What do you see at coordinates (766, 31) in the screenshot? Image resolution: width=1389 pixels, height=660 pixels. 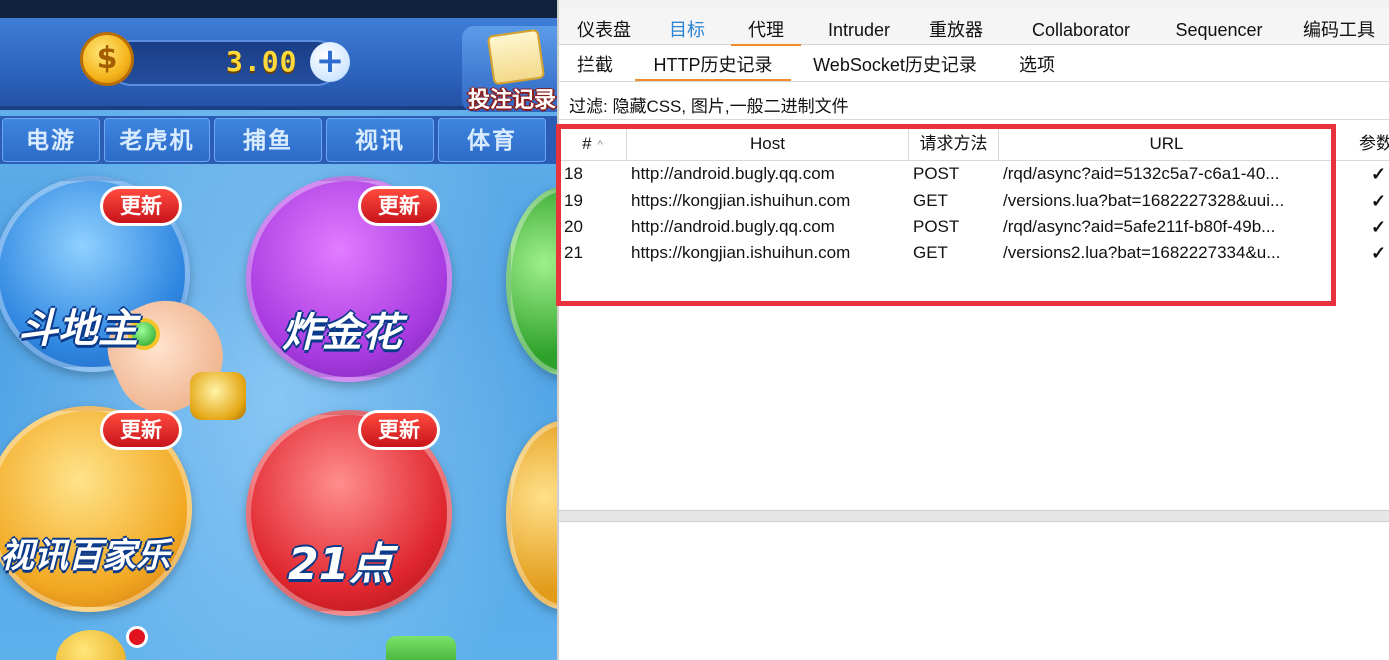 I see `tab-proxy: 代理` at bounding box center [766, 31].